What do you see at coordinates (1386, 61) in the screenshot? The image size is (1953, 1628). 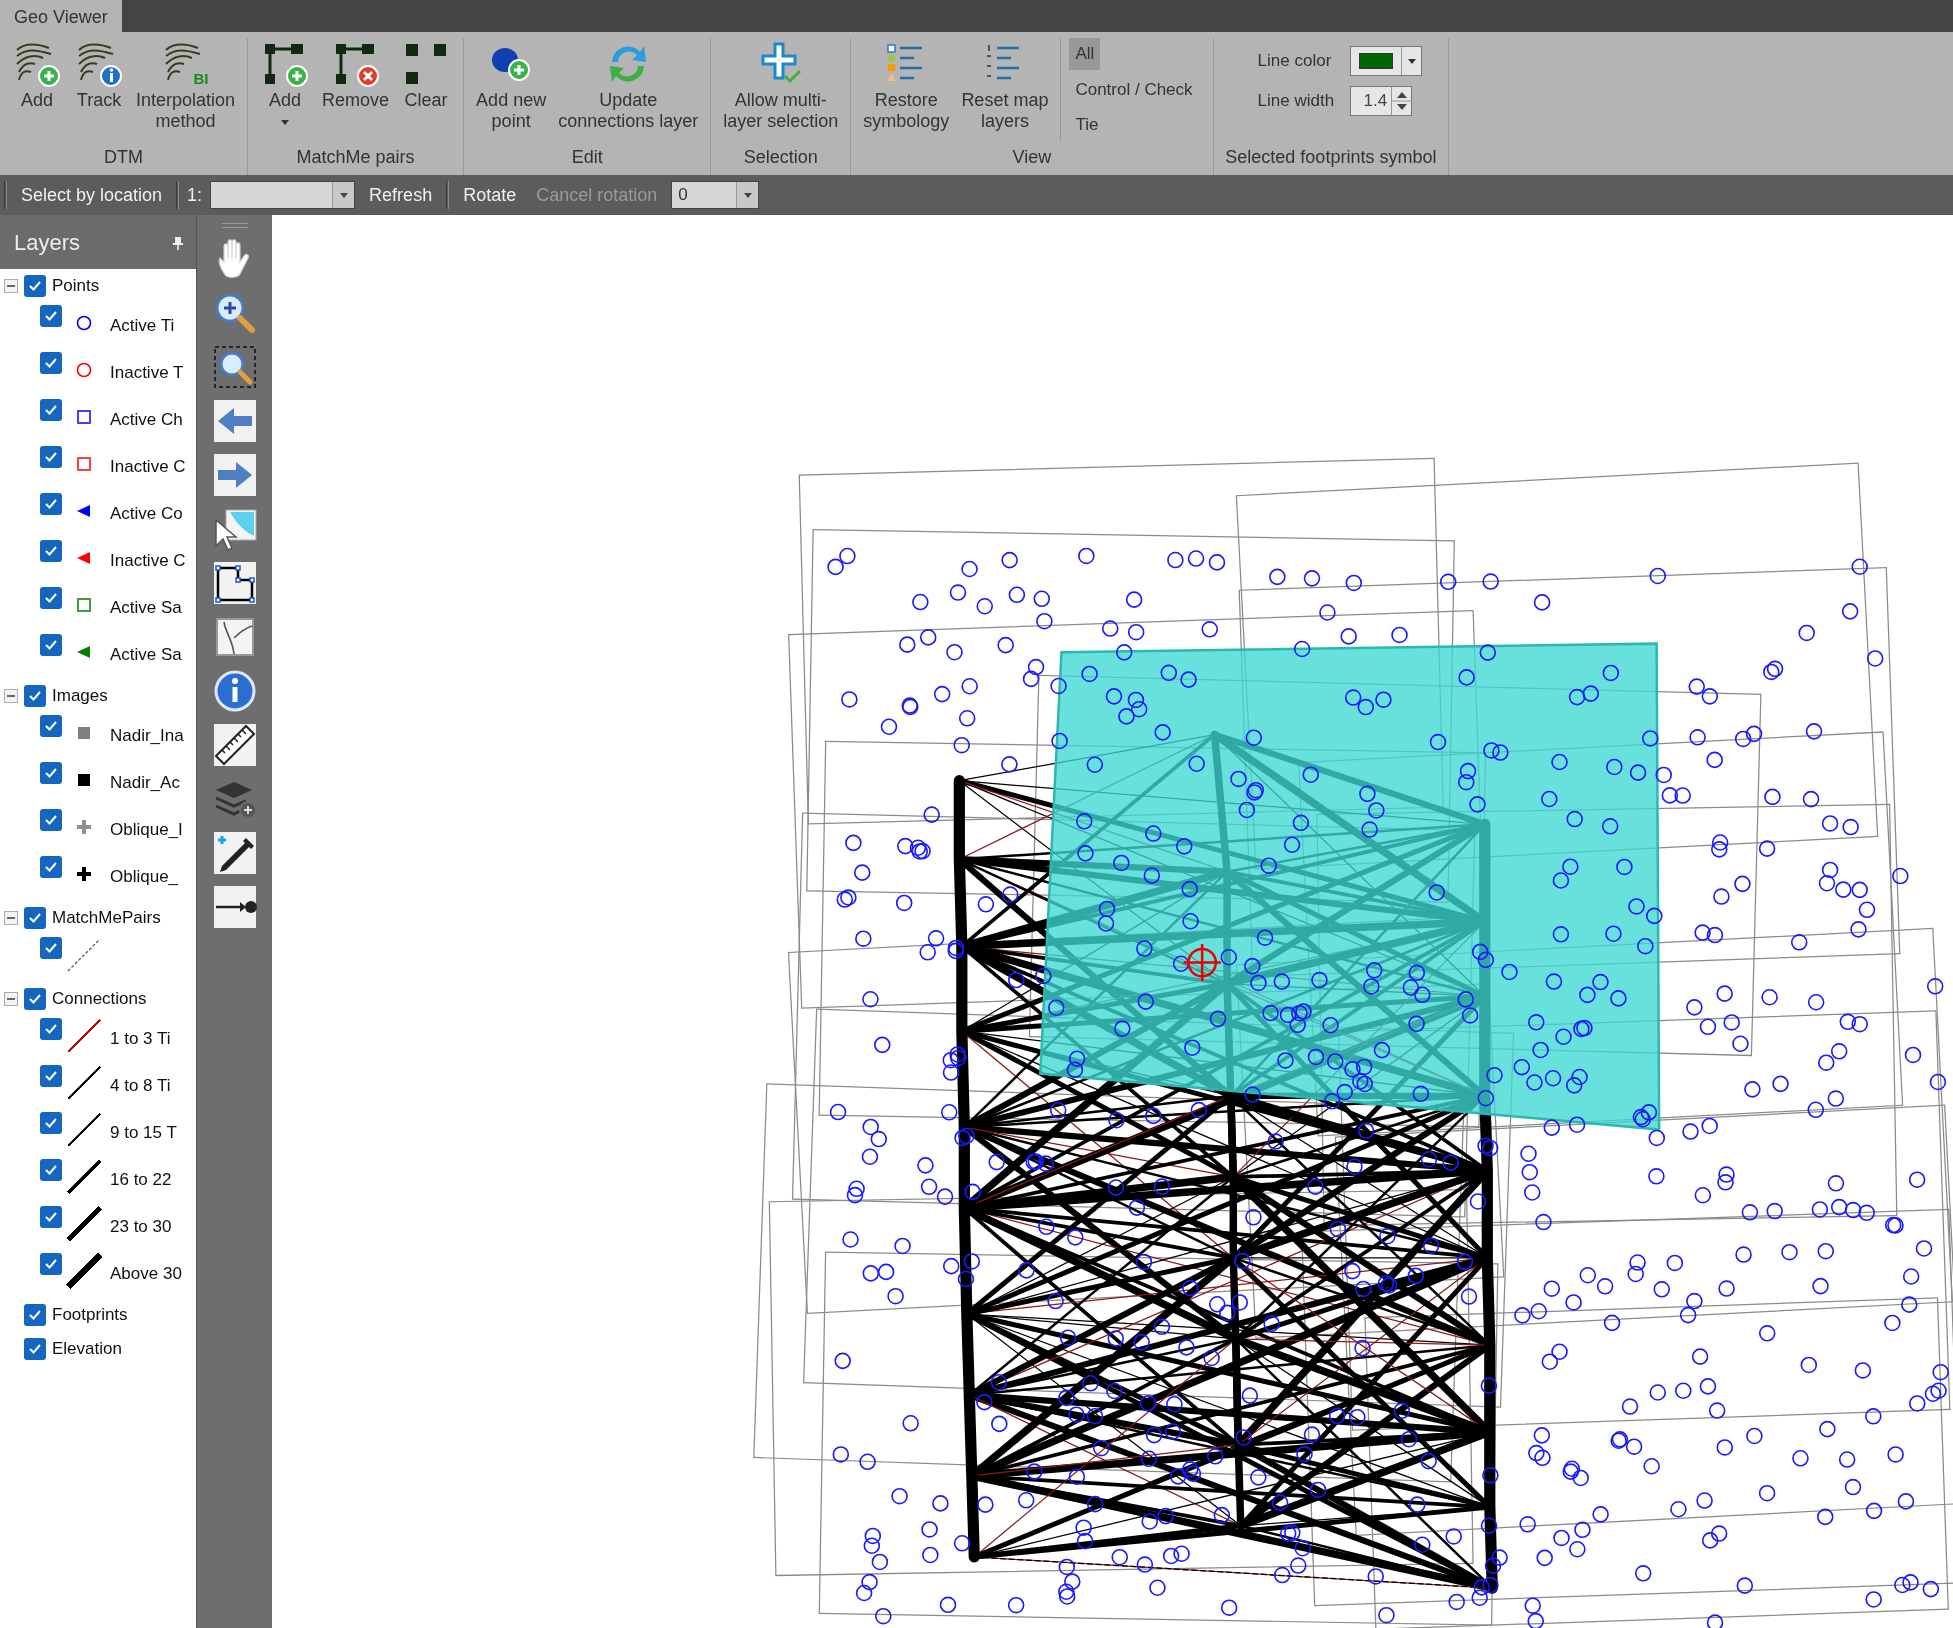 I see `line-color-picker` at bounding box center [1386, 61].